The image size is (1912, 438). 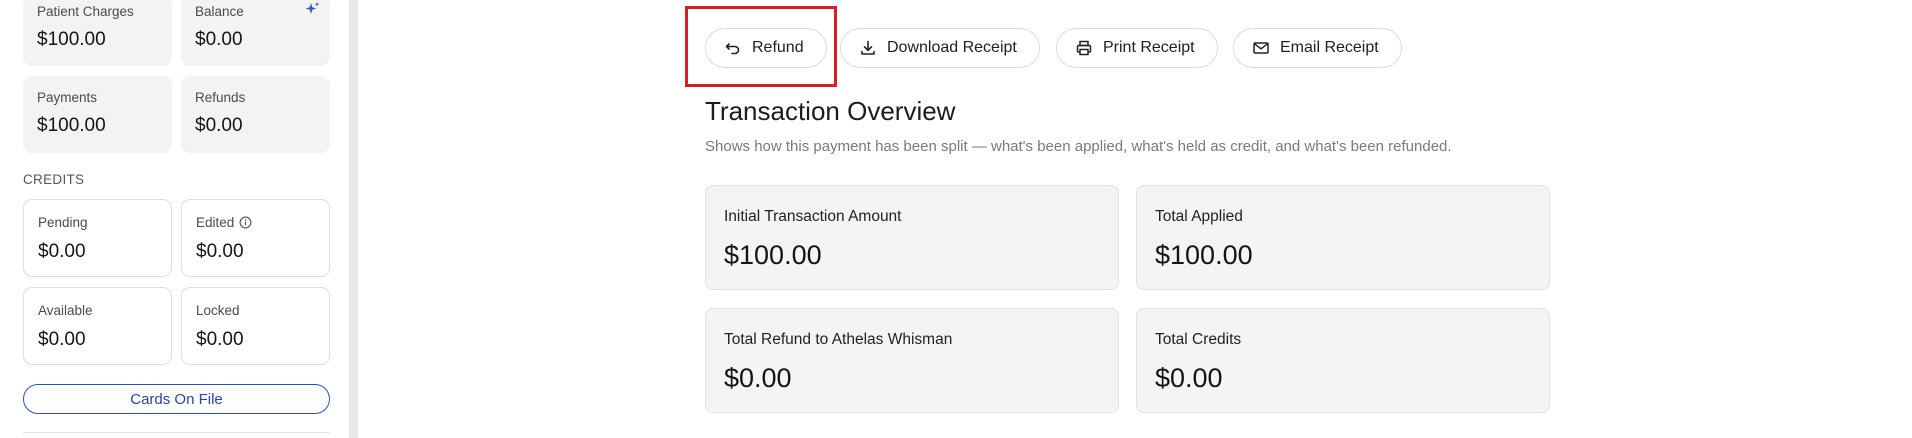 I want to click on balance-card: Balance $0.00, so click(x=255, y=33).